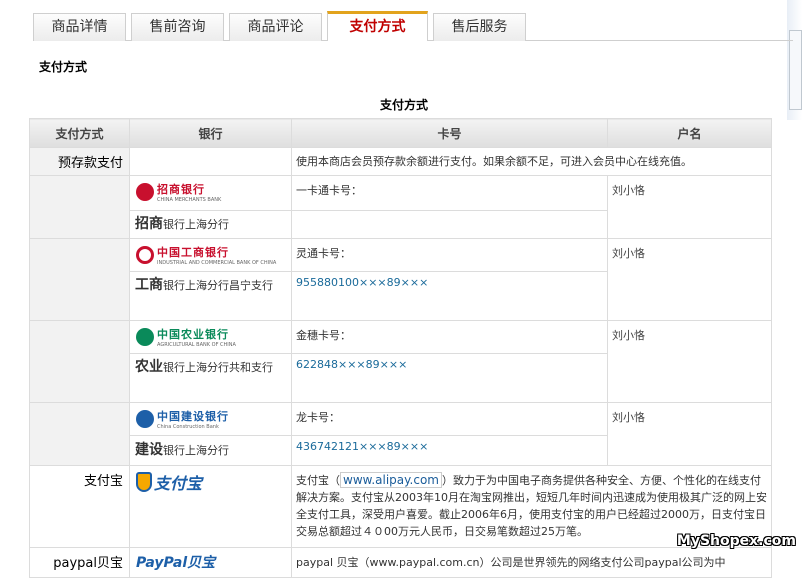 The image size is (802, 578). I want to click on header-owner: 户名, so click(689, 133).